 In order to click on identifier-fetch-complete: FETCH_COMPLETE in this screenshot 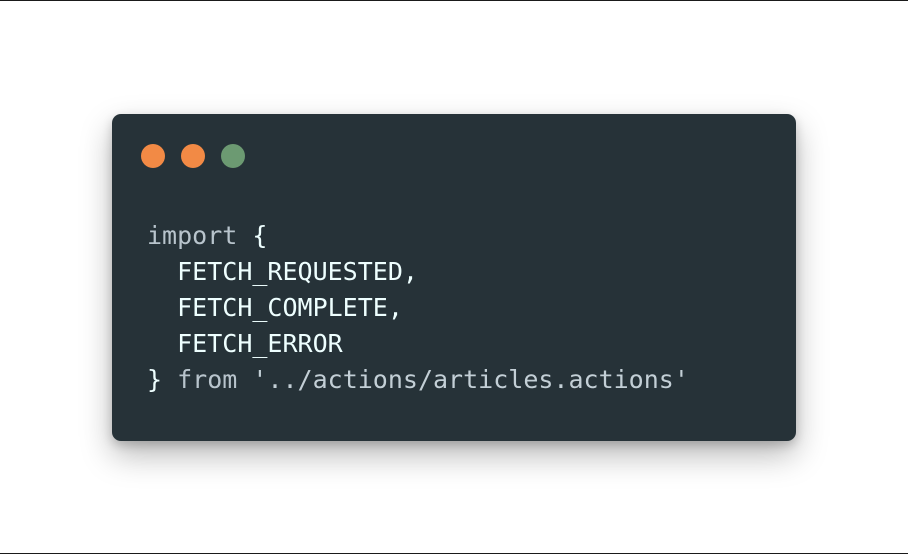, I will do `click(282, 307)`.